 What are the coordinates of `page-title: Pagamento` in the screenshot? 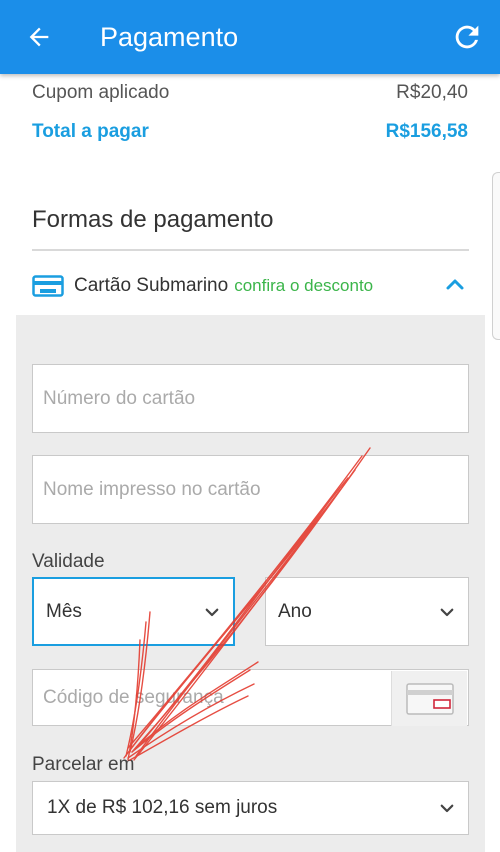 It's located at (169, 37).